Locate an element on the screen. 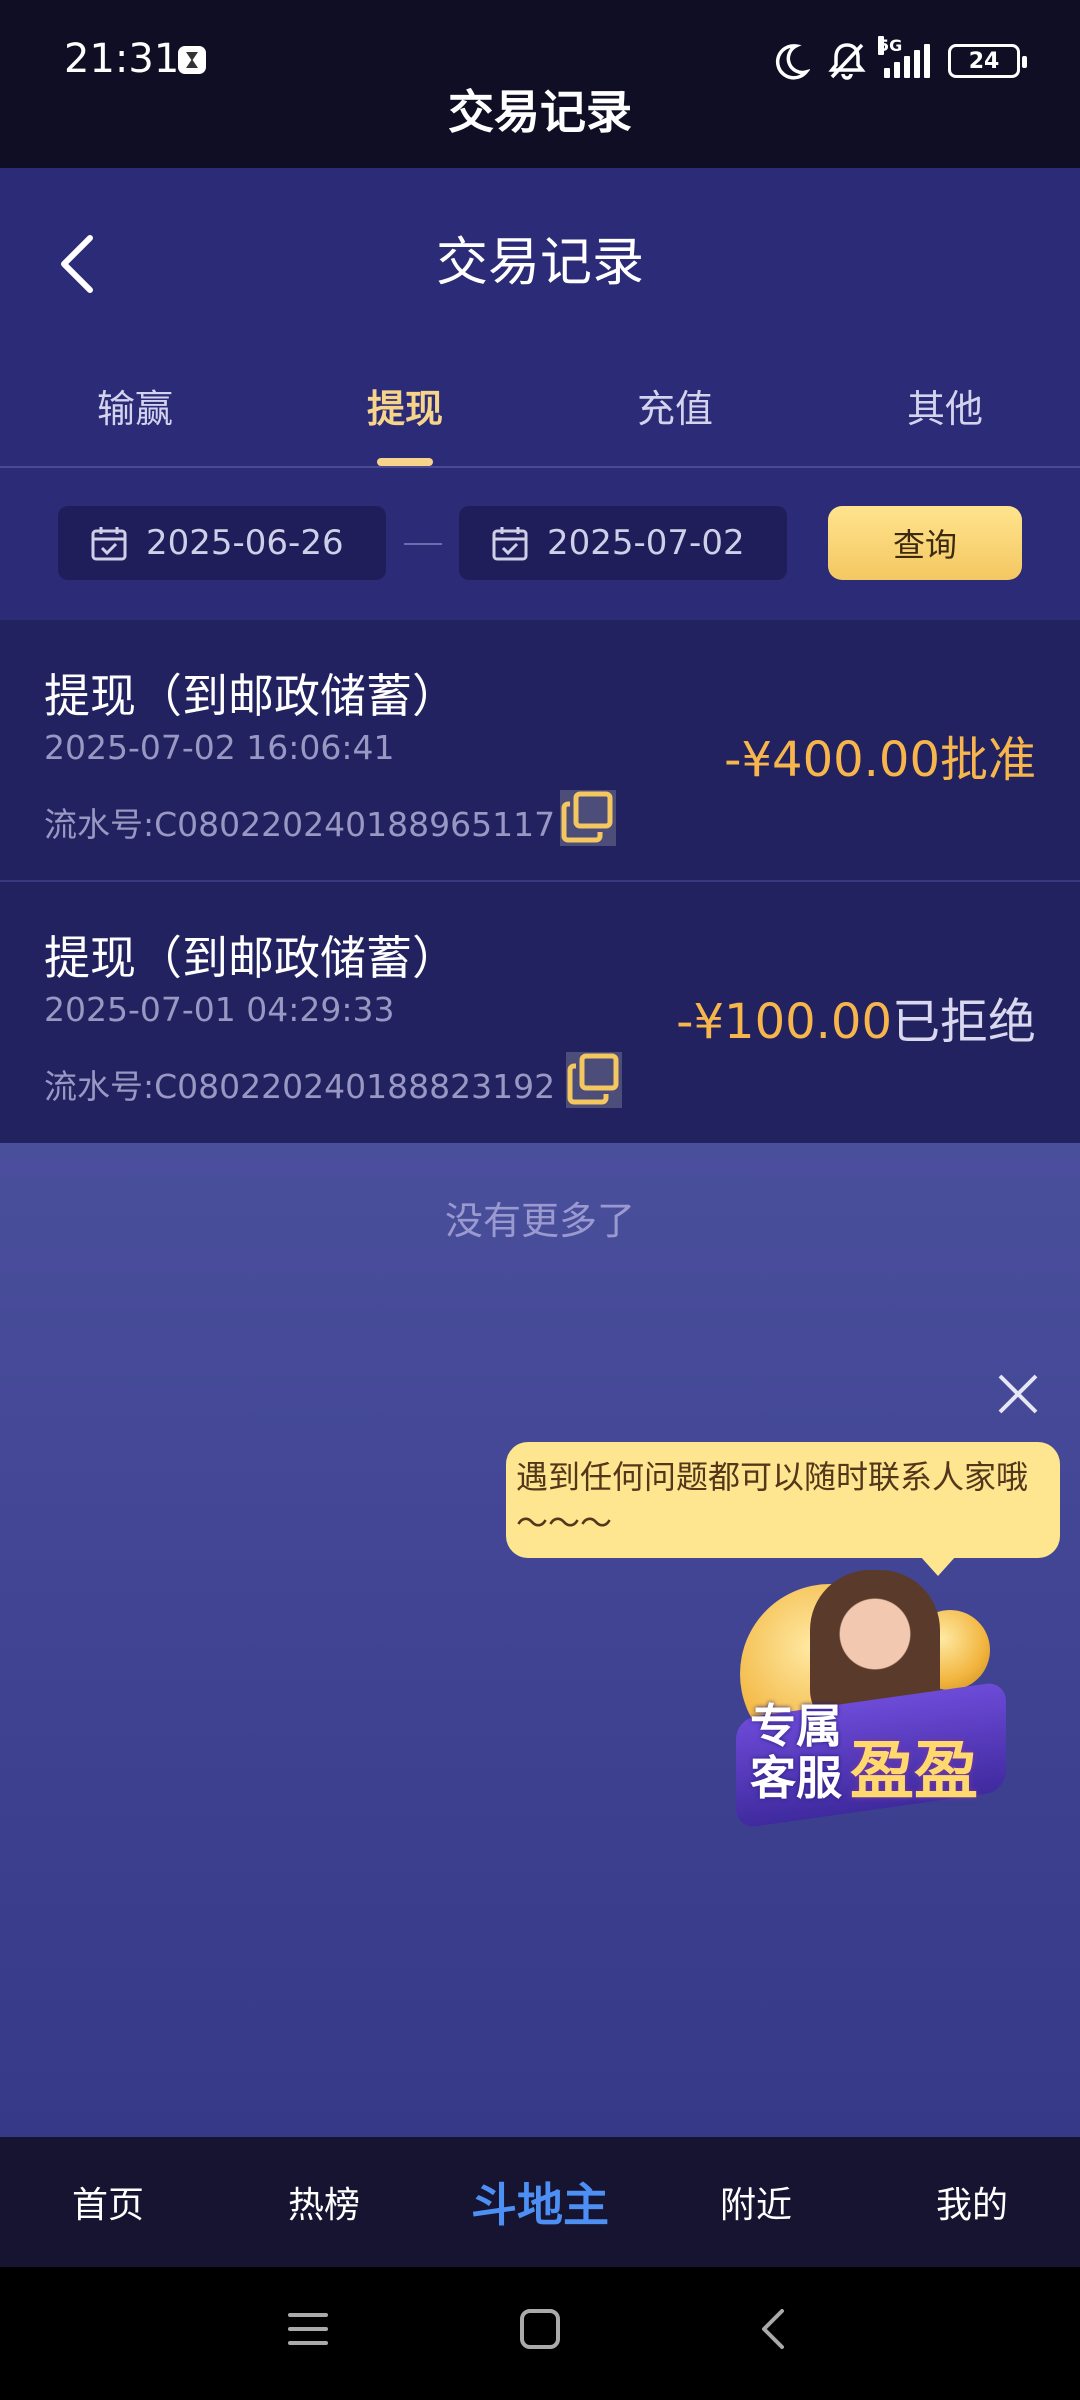 This screenshot has height=2400, width=1080. record-amount: -¥400.00批准 is located at coordinates (880, 755).